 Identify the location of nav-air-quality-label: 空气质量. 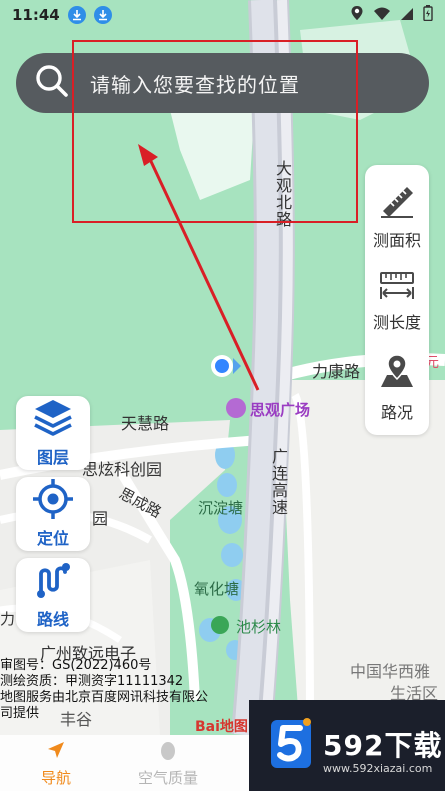
(167, 778).